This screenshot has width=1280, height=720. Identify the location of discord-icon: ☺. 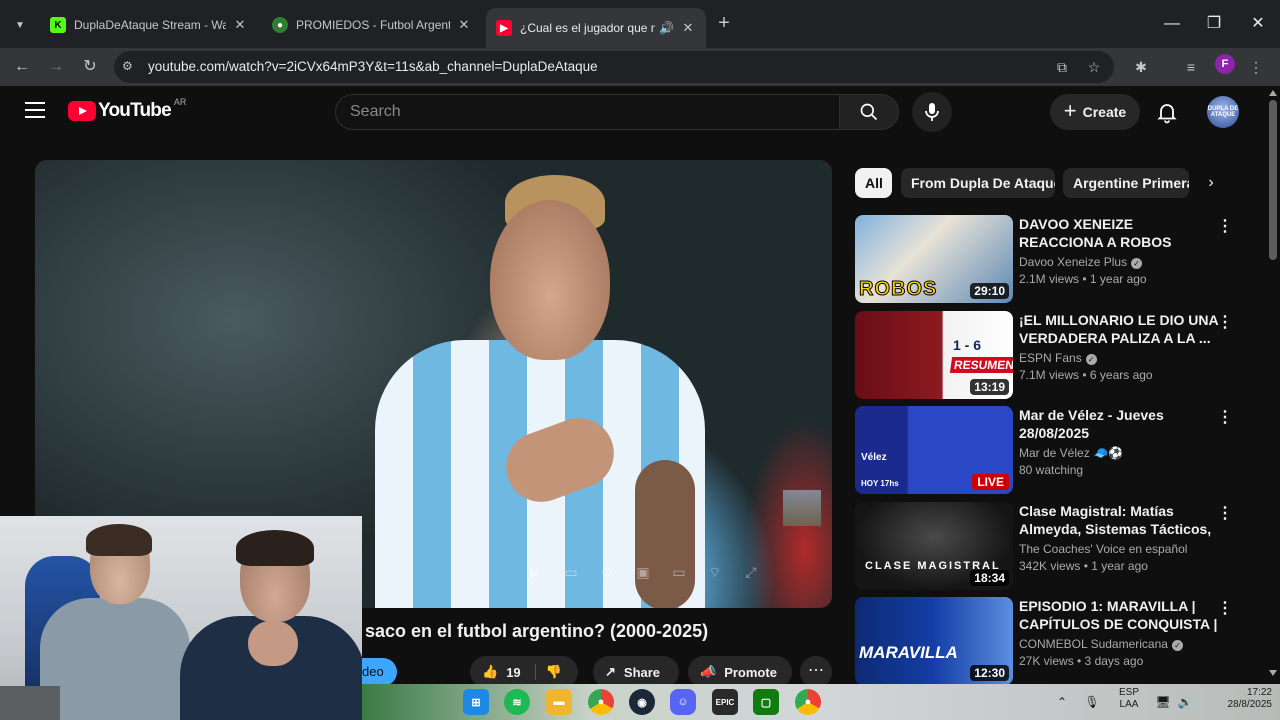
(683, 702).